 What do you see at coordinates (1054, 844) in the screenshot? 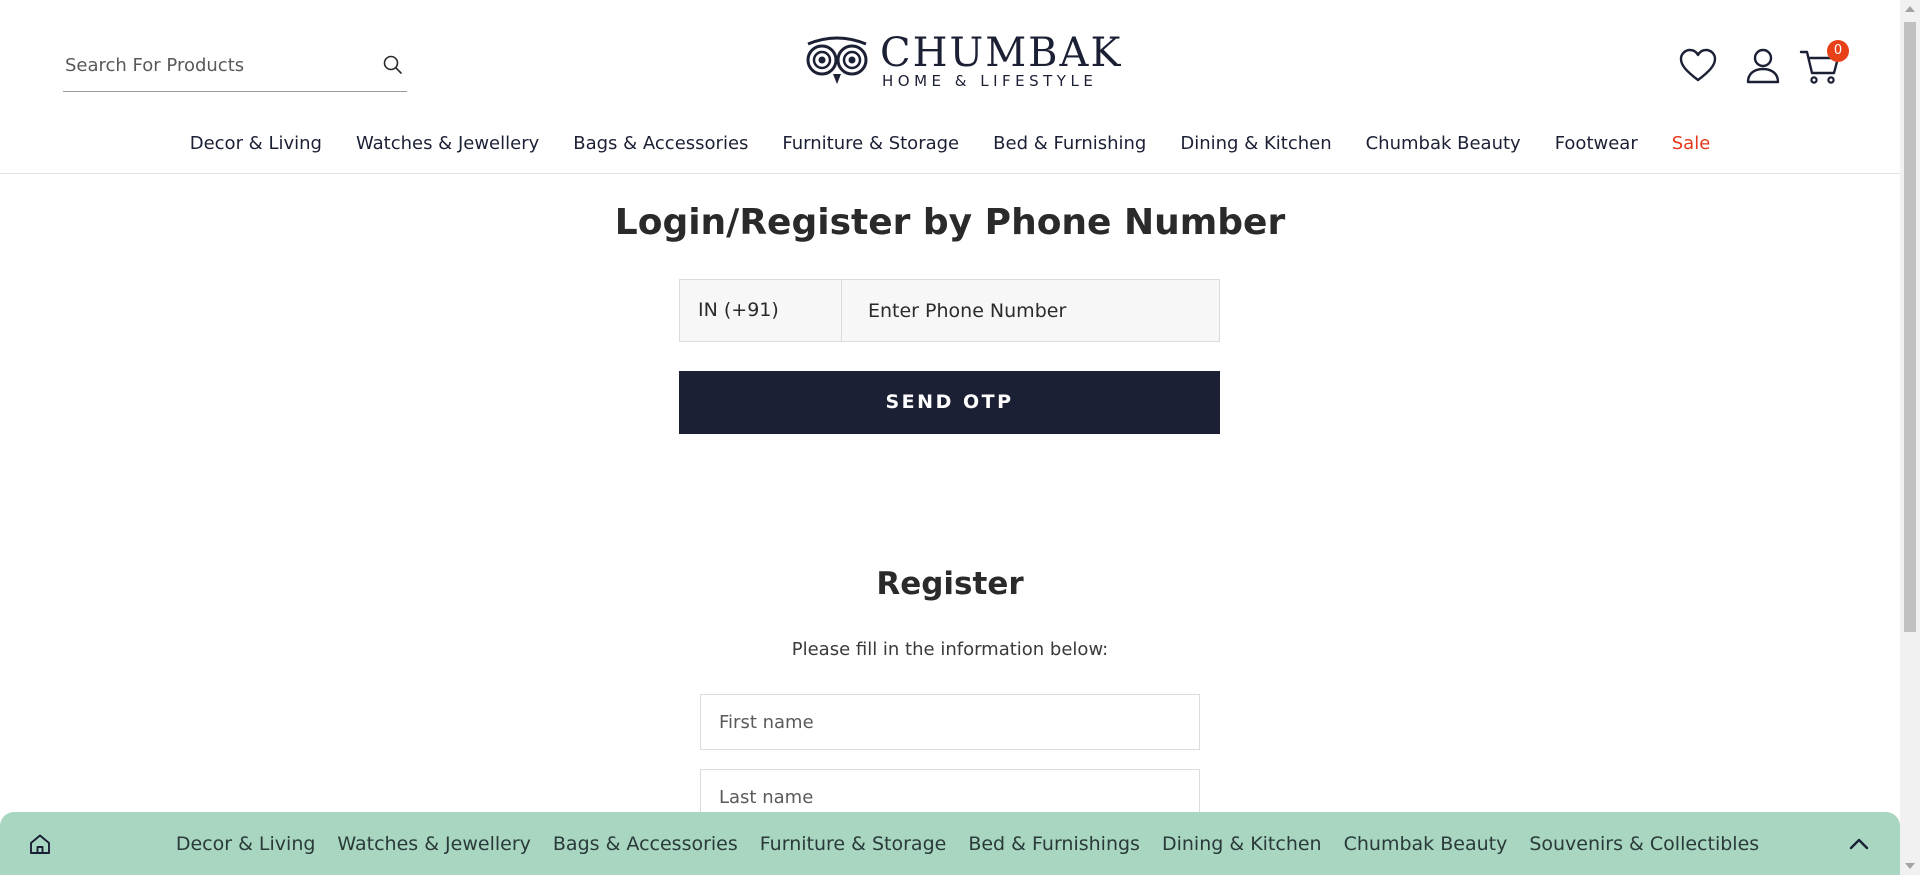
I see `bottom-item-bed-furnishings: Bed & Furnishings` at bounding box center [1054, 844].